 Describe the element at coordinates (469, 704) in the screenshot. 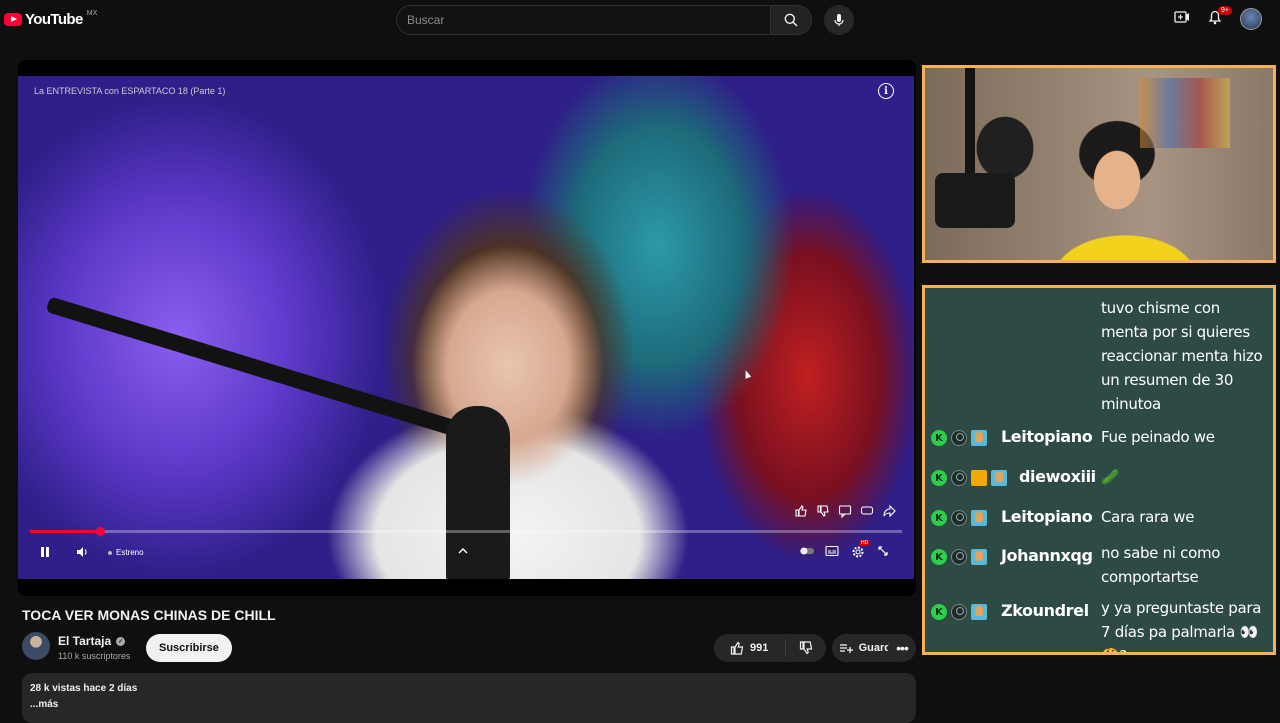

I see `show-more-link: ...más` at that location.